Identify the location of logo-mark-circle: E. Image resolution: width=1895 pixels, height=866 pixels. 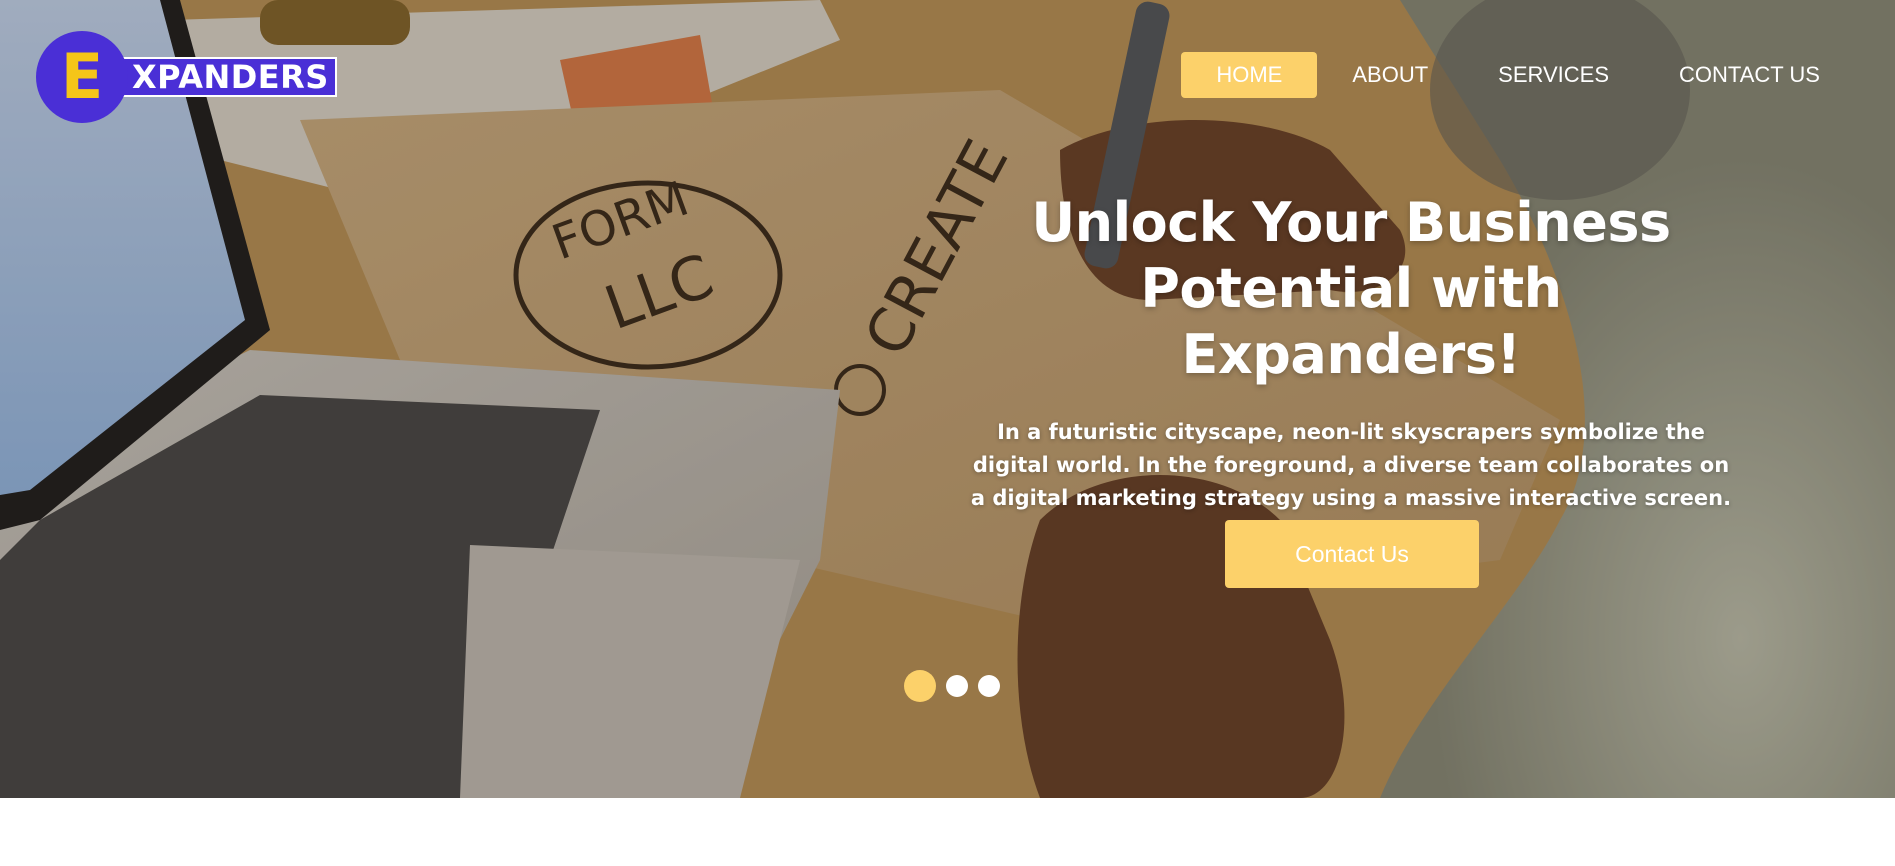
(82, 77).